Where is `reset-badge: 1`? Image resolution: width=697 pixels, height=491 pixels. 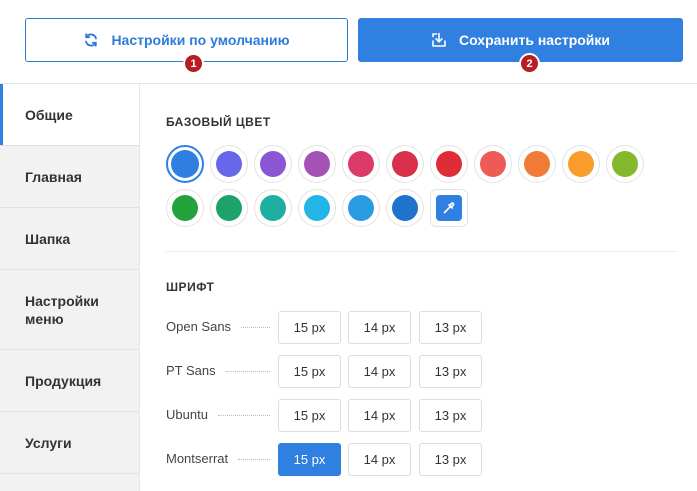
reset-badge: 1 is located at coordinates (193, 63).